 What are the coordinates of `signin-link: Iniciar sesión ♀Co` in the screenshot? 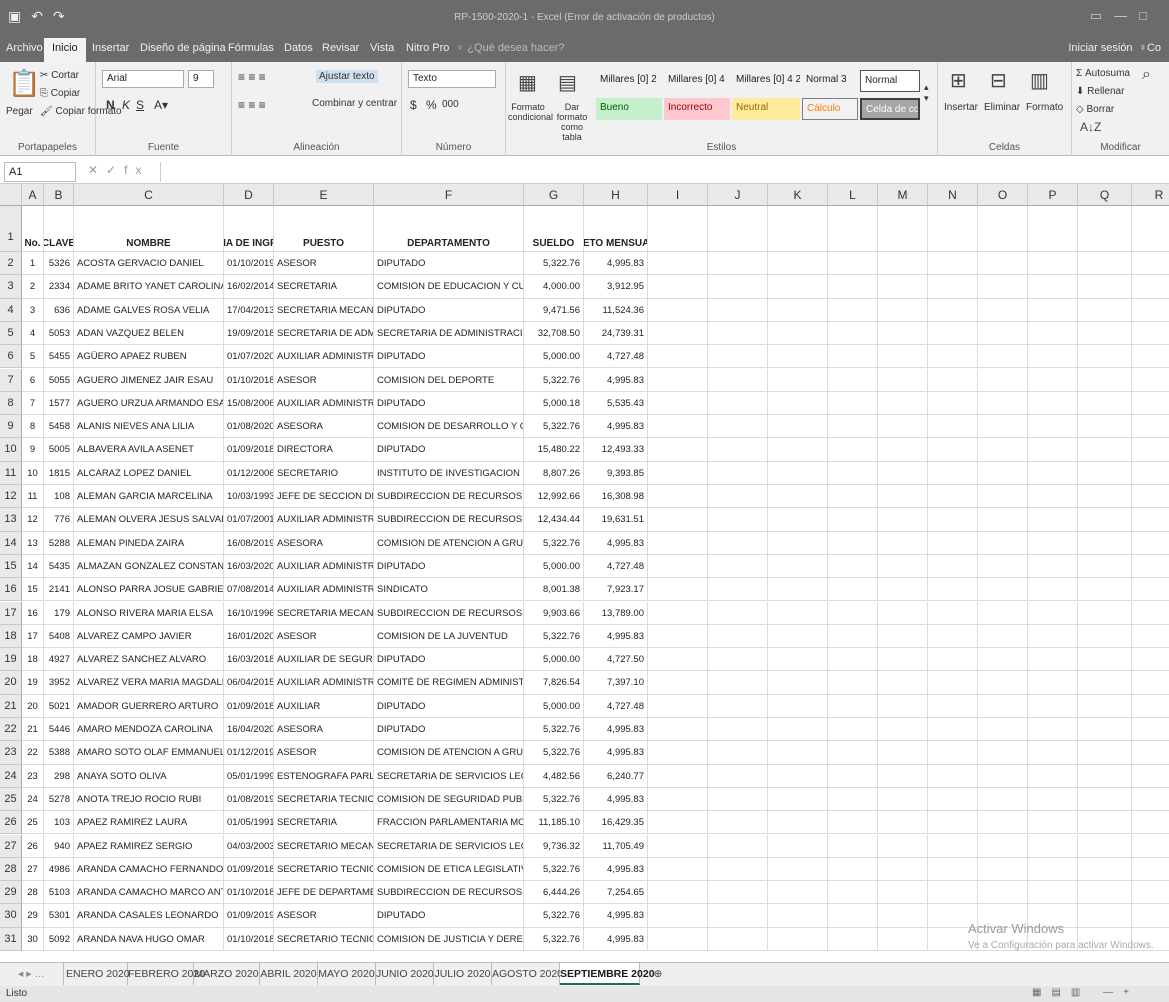 It's located at (1114, 48).